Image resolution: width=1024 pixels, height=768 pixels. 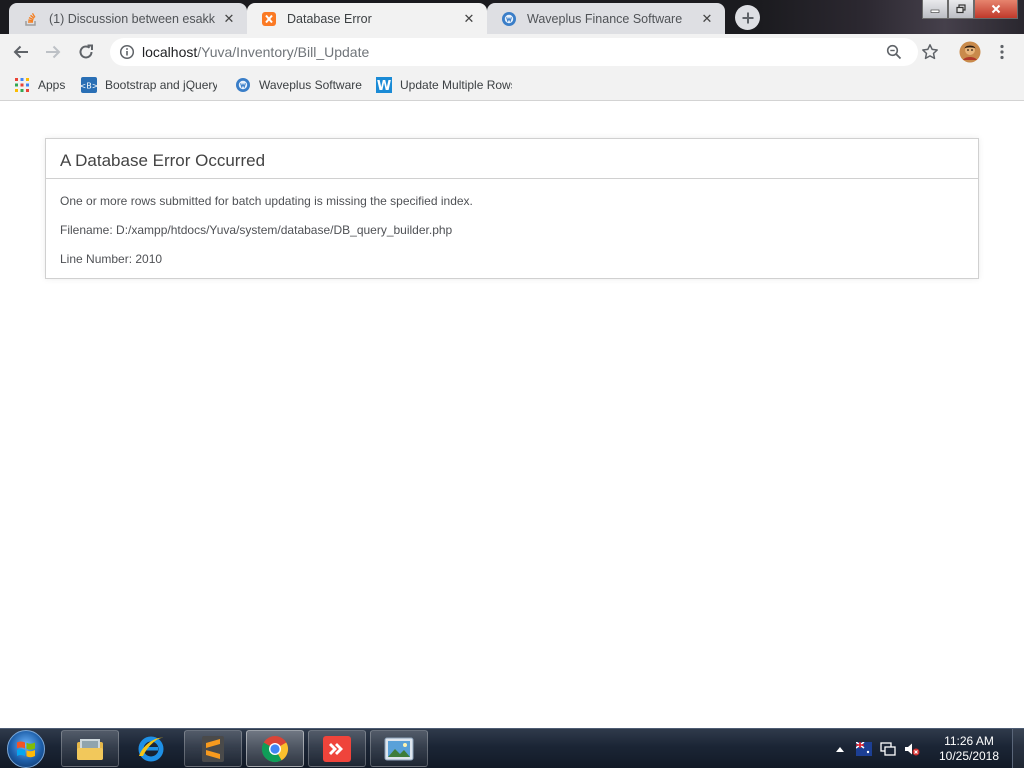 I want to click on taskbar-sublime-text, so click(x=213, y=748).